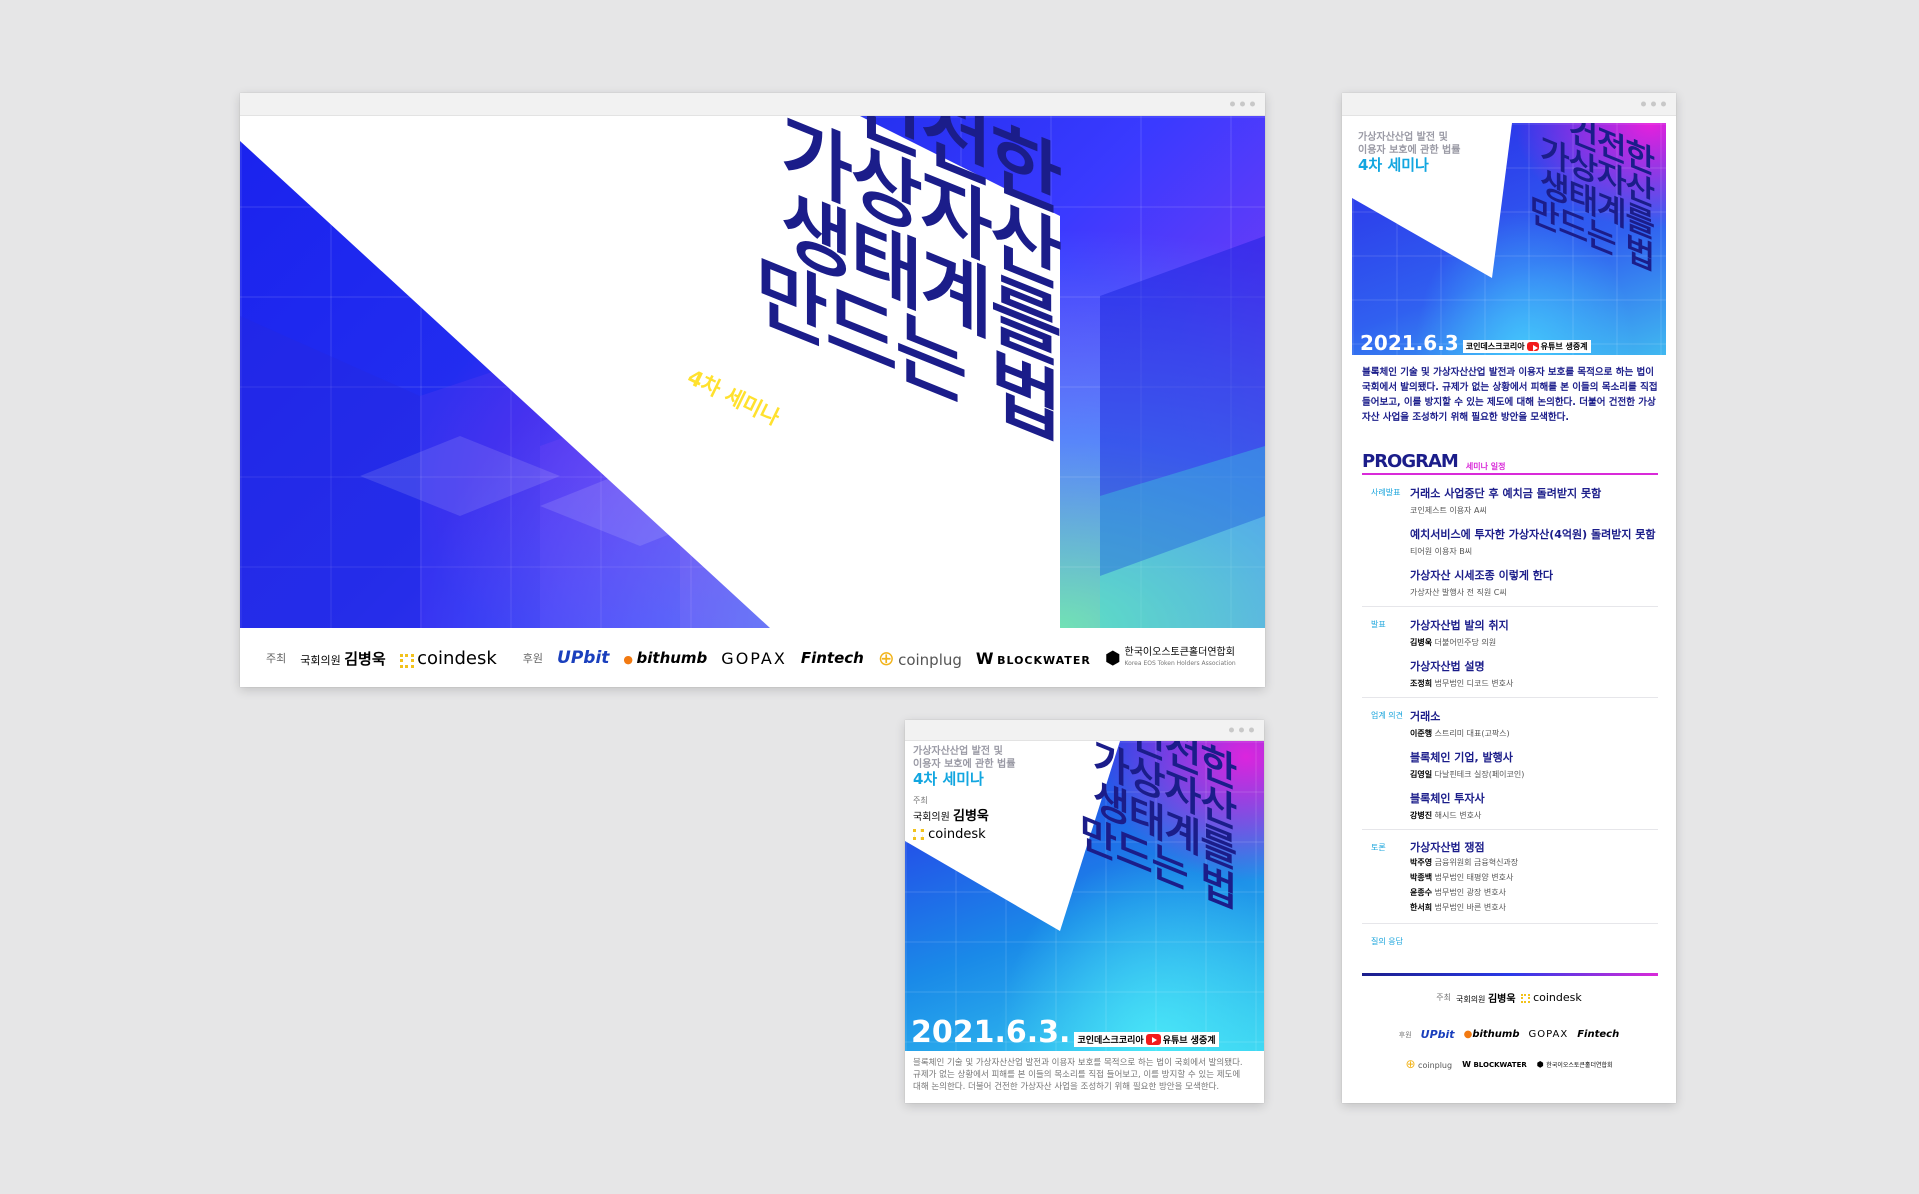 The width and height of the screenshot is (1919, 1194). I want to click on event-date-row: 2021.6.3 코인데스크코리아 유튜브 생중계, so click(1475, 343).